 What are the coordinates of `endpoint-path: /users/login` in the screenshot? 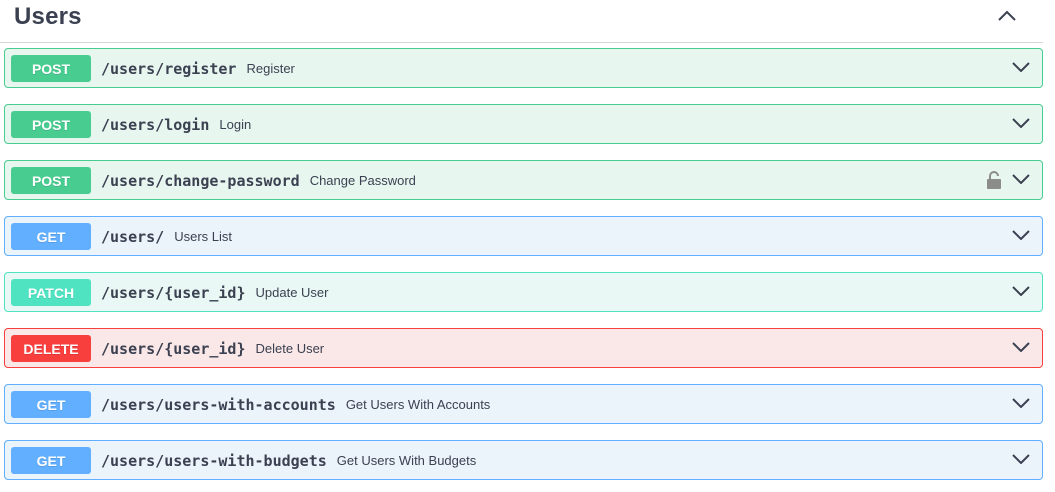 It's located at (155, 125).